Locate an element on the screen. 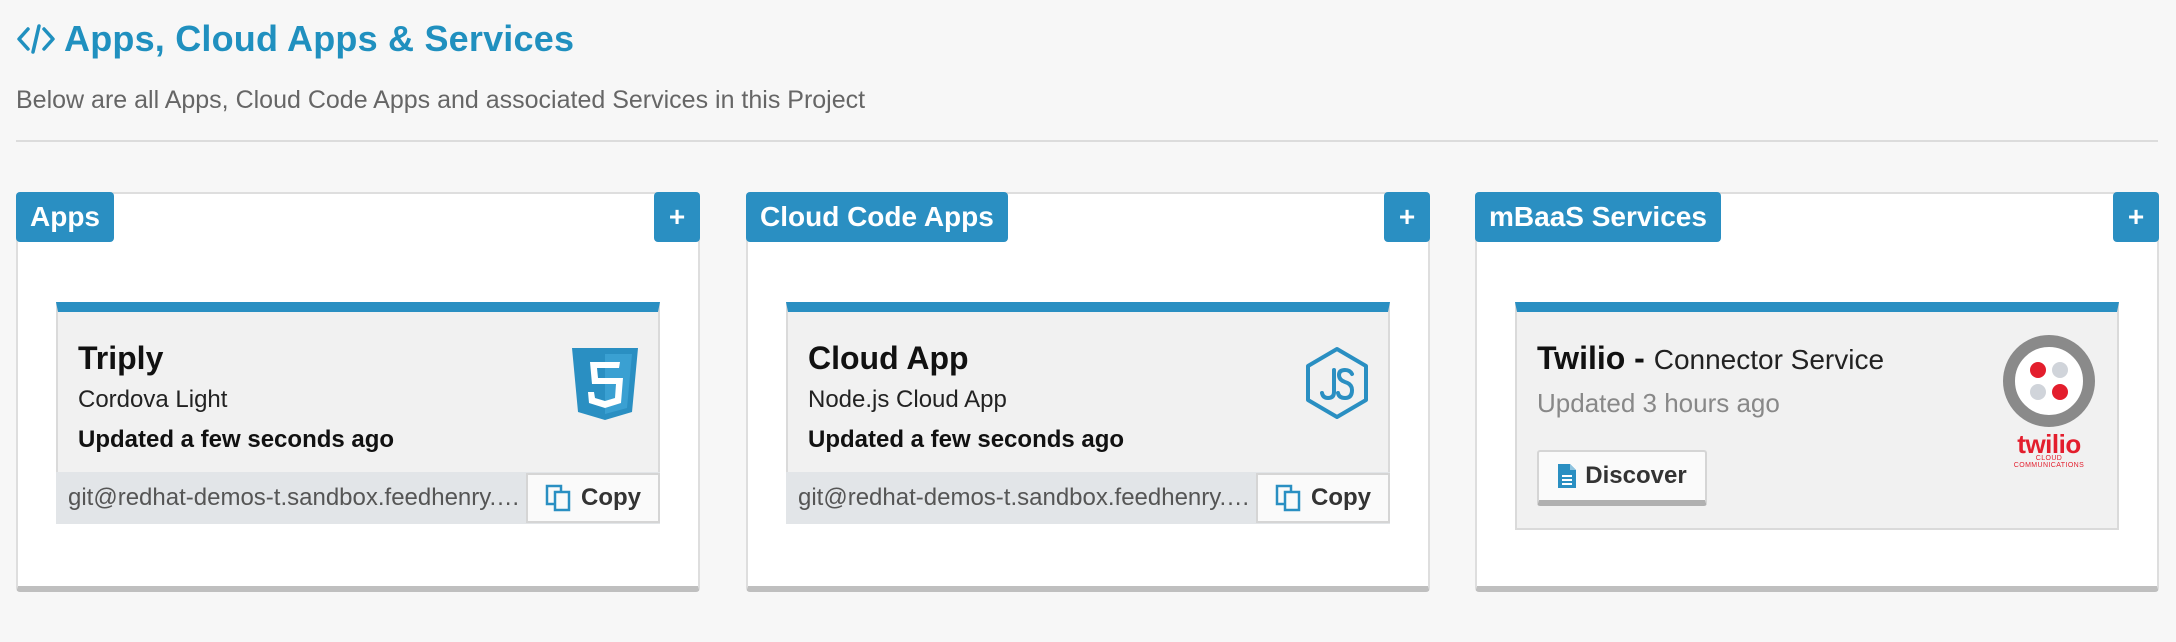  page-title: Apps, Cloud Apps & Services is located at coordinates (319, 38).